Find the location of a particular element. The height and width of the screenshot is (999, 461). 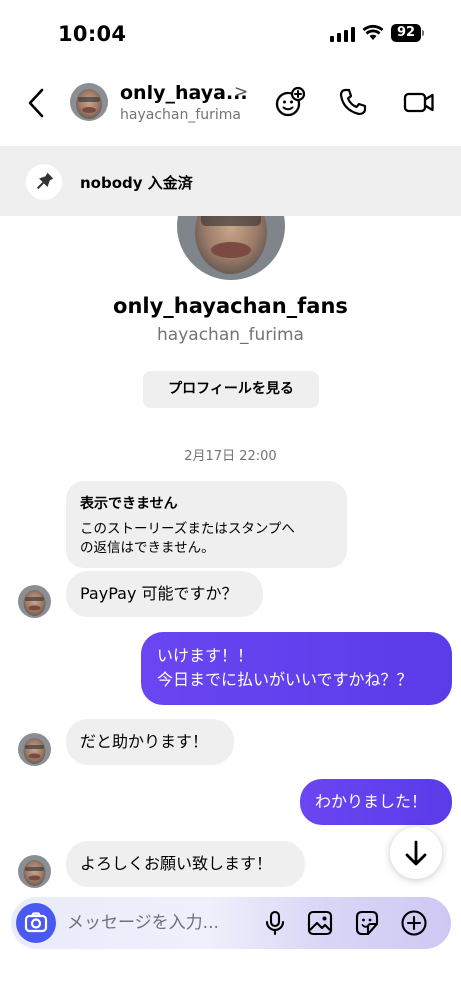

battery-cap is located at coordinates (423, 33).